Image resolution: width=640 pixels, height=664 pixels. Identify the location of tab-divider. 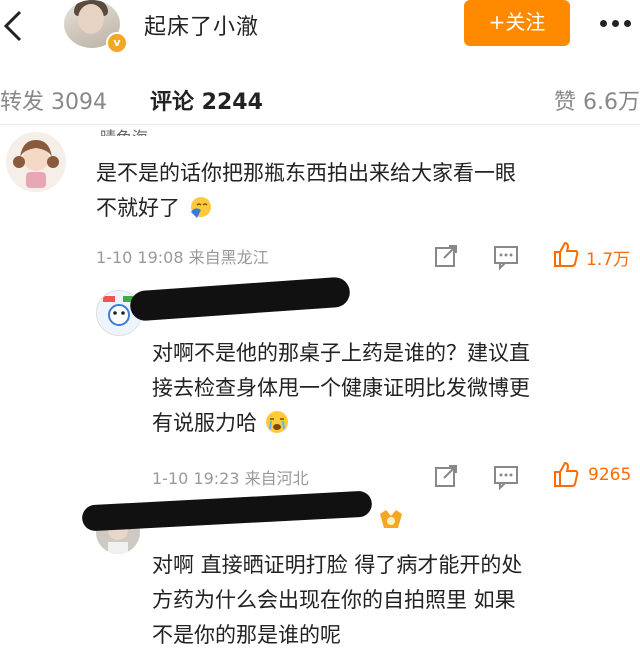
(320, 124).